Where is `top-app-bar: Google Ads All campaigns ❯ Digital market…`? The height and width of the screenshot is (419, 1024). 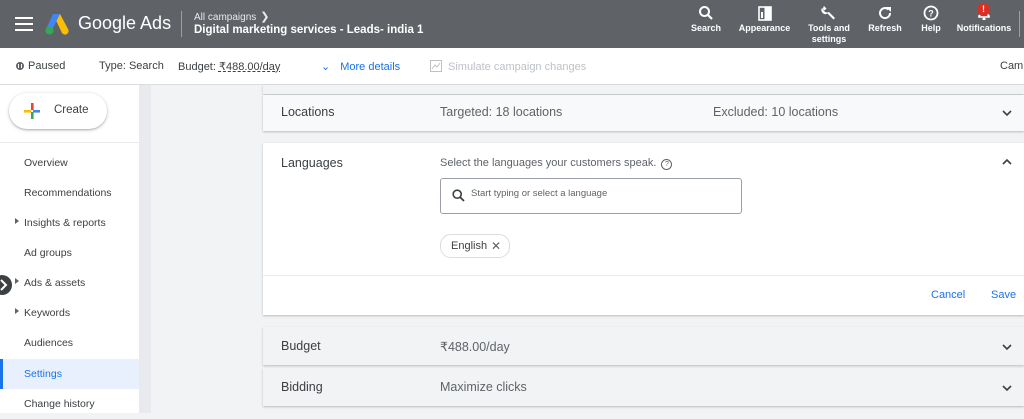
top-app-bar: Google Ads All campaigns ❯ Digital market… is located at coordinates (512, 24).